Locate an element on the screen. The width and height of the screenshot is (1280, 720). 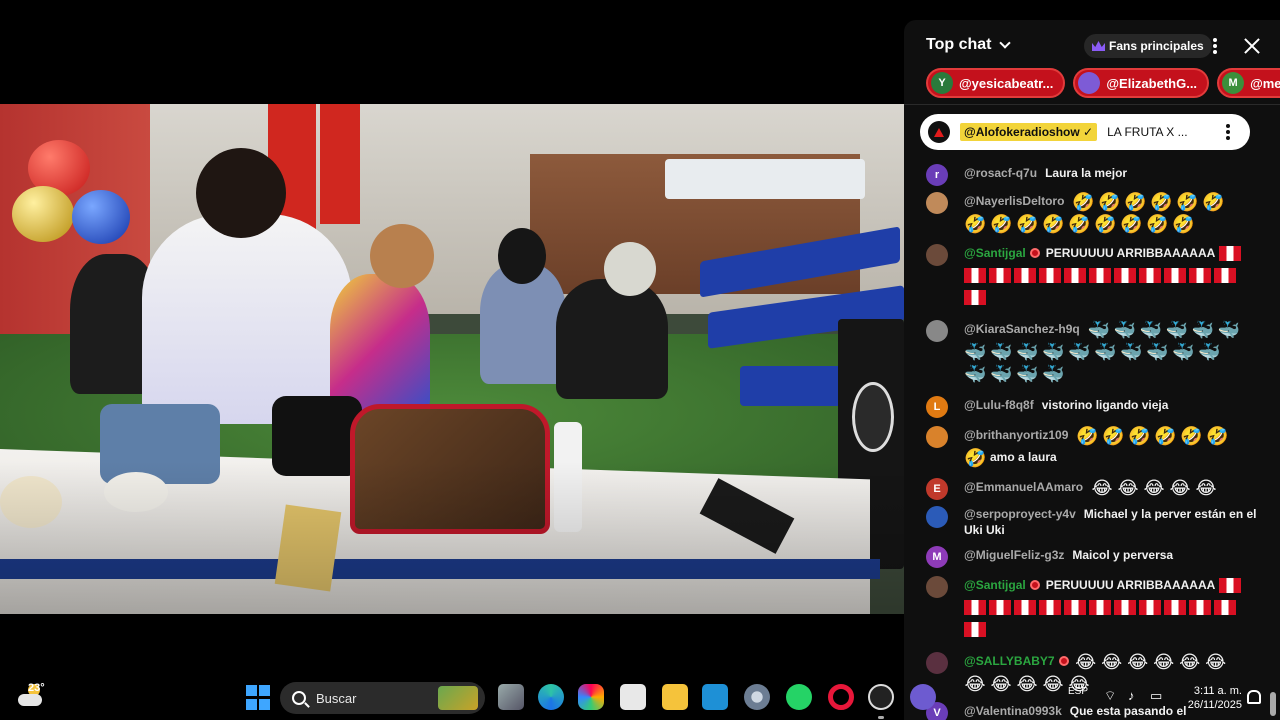
windows-start-icon is located at coordinates (259, 698).